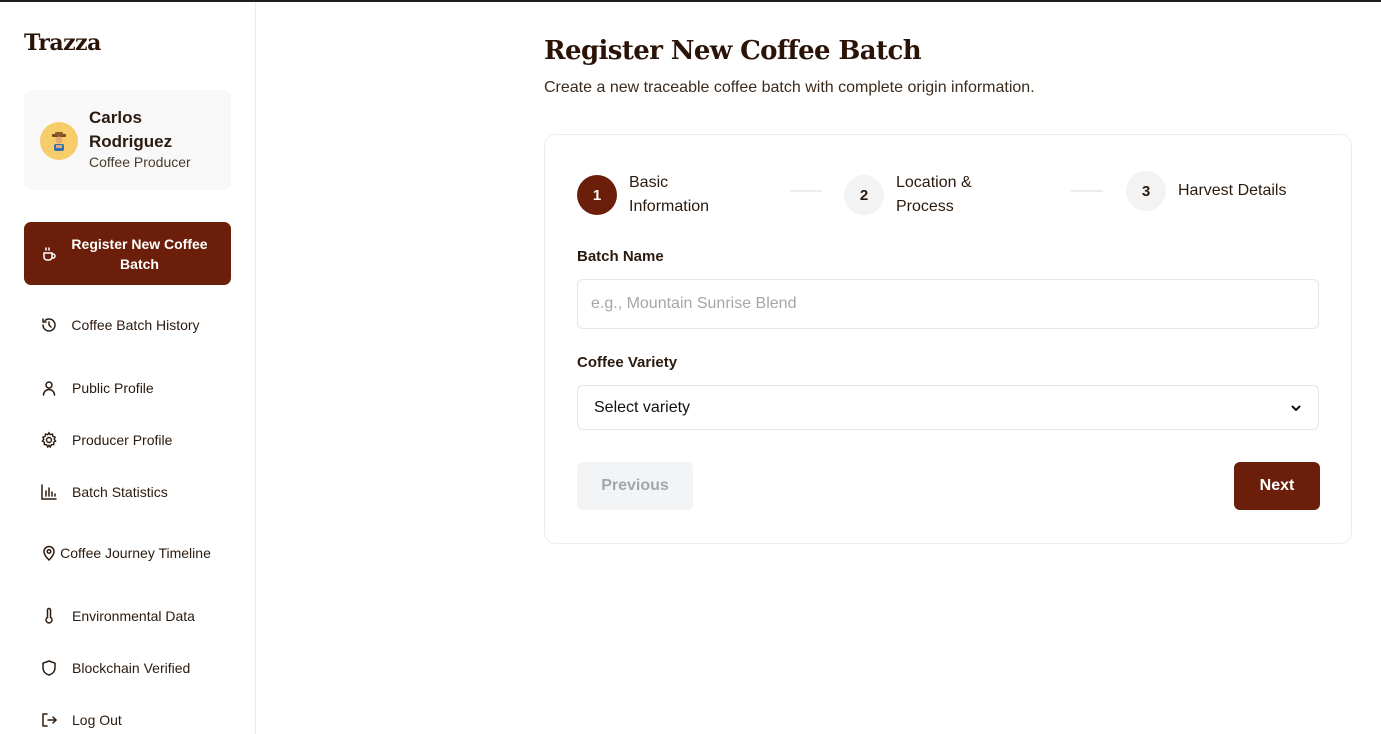 This screenshot has width=1381, height=734. I want to click on sidebar-item-batch-statistics: Batch Statistics, so click(127, 492).